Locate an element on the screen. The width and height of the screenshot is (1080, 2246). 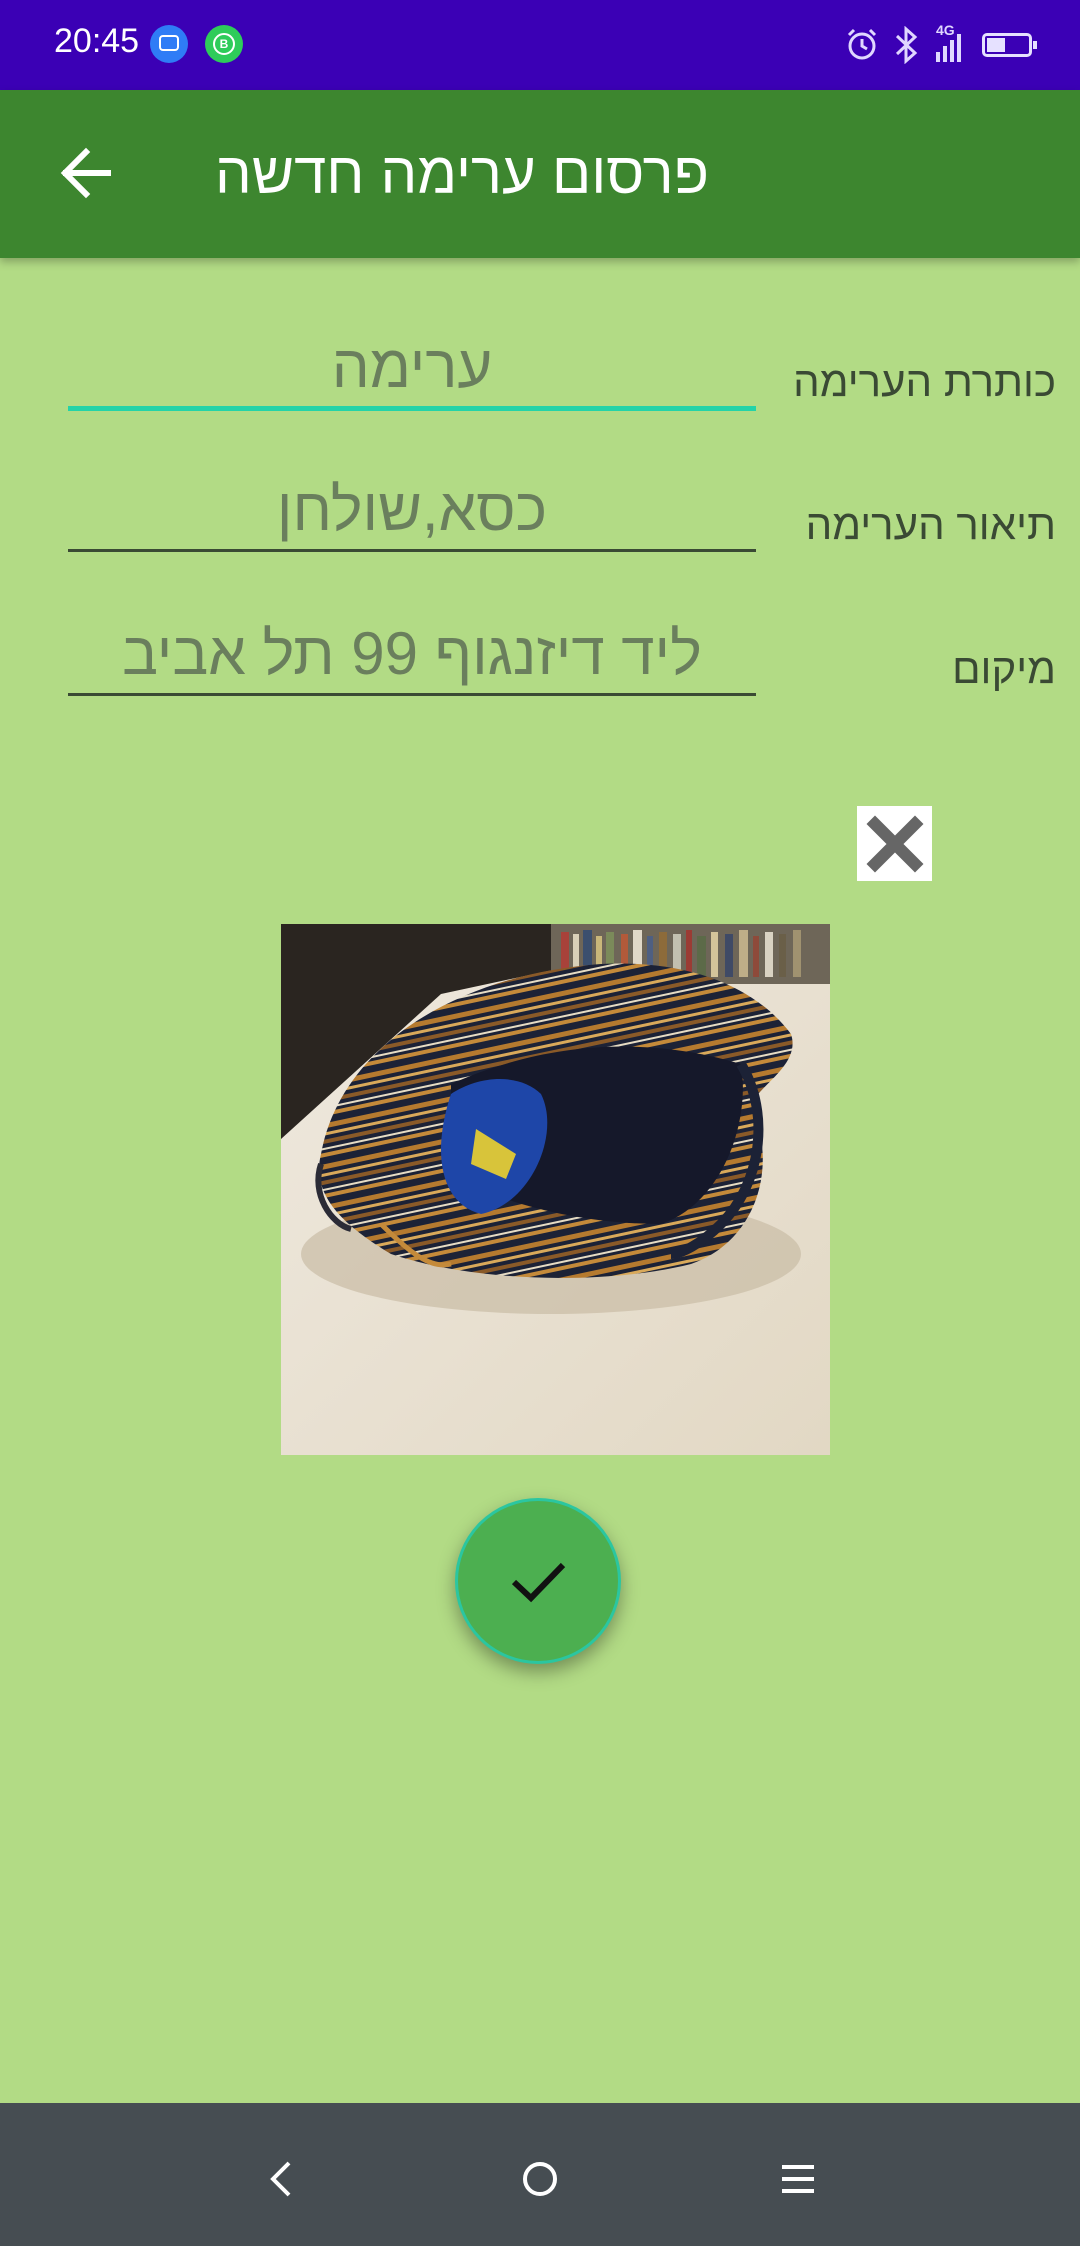
location-label: מיקום is located at coordinates (1004, 668).